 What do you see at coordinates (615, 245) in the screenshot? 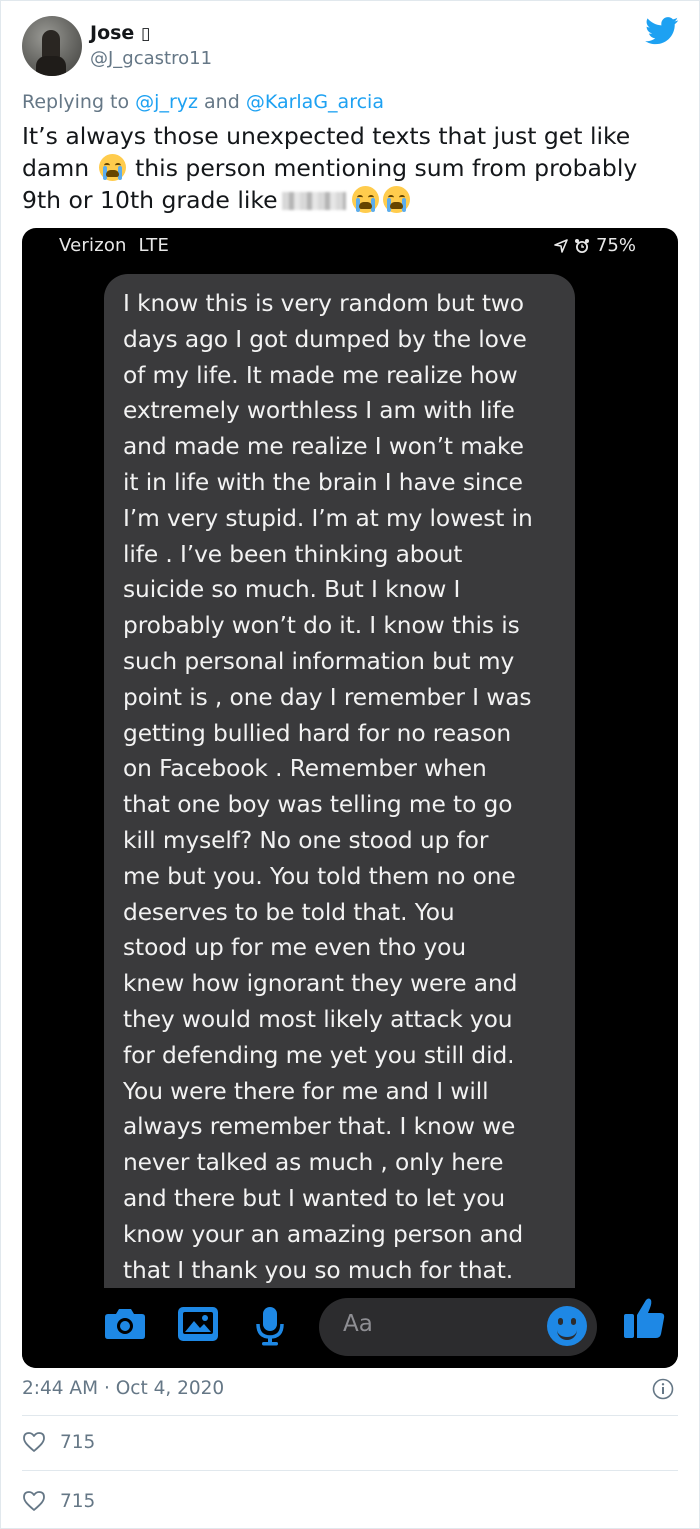
I see `battery-percent: 75%` at bounding box center [615, 245].